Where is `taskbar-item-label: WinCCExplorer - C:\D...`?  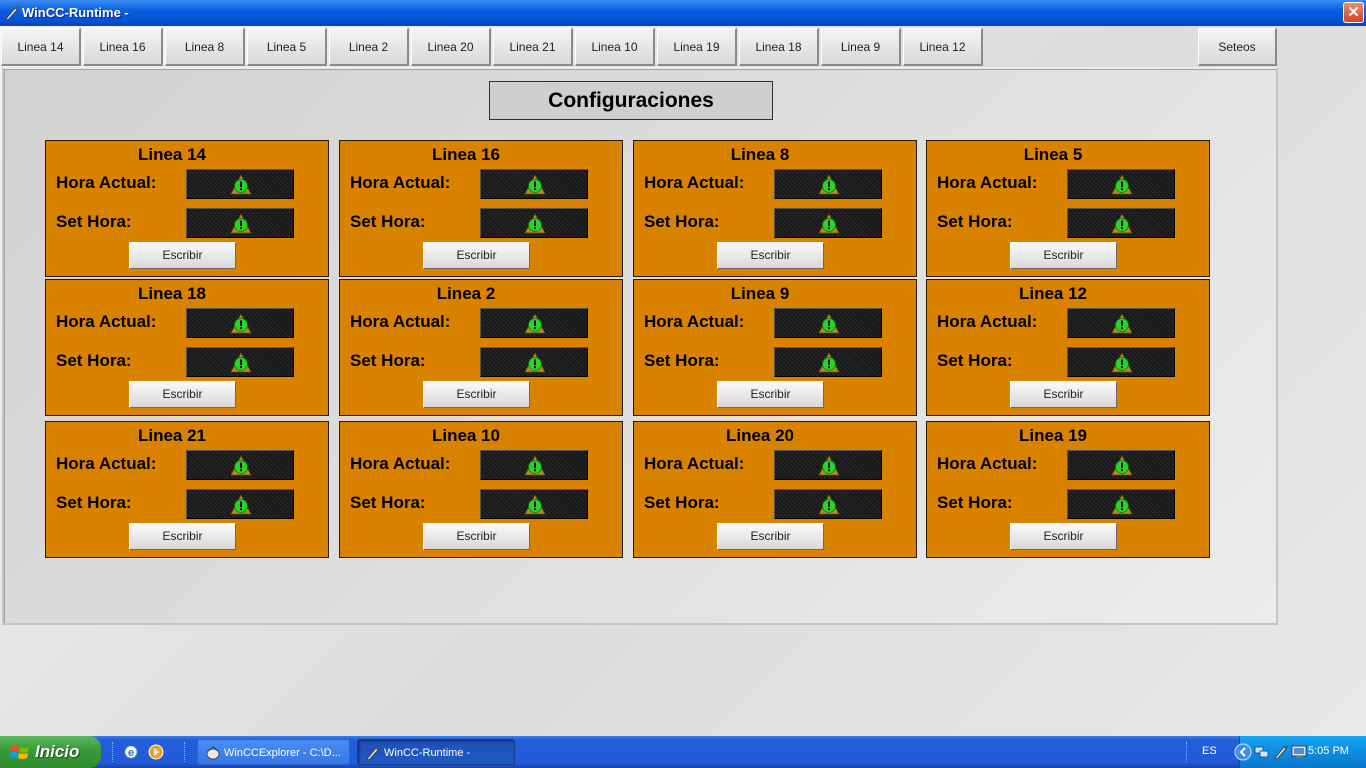 taskbar-item-label: WinCCExplorer - C:\D... is located at coordinates (282, 753).